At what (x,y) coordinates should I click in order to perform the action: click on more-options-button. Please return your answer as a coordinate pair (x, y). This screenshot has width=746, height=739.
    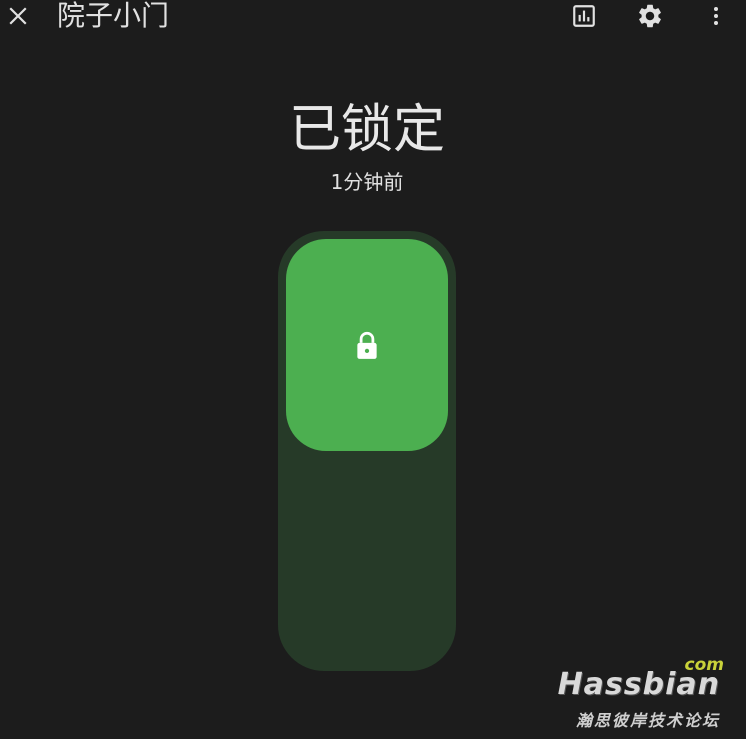
    Looking at the image, I should click on (716, 16).